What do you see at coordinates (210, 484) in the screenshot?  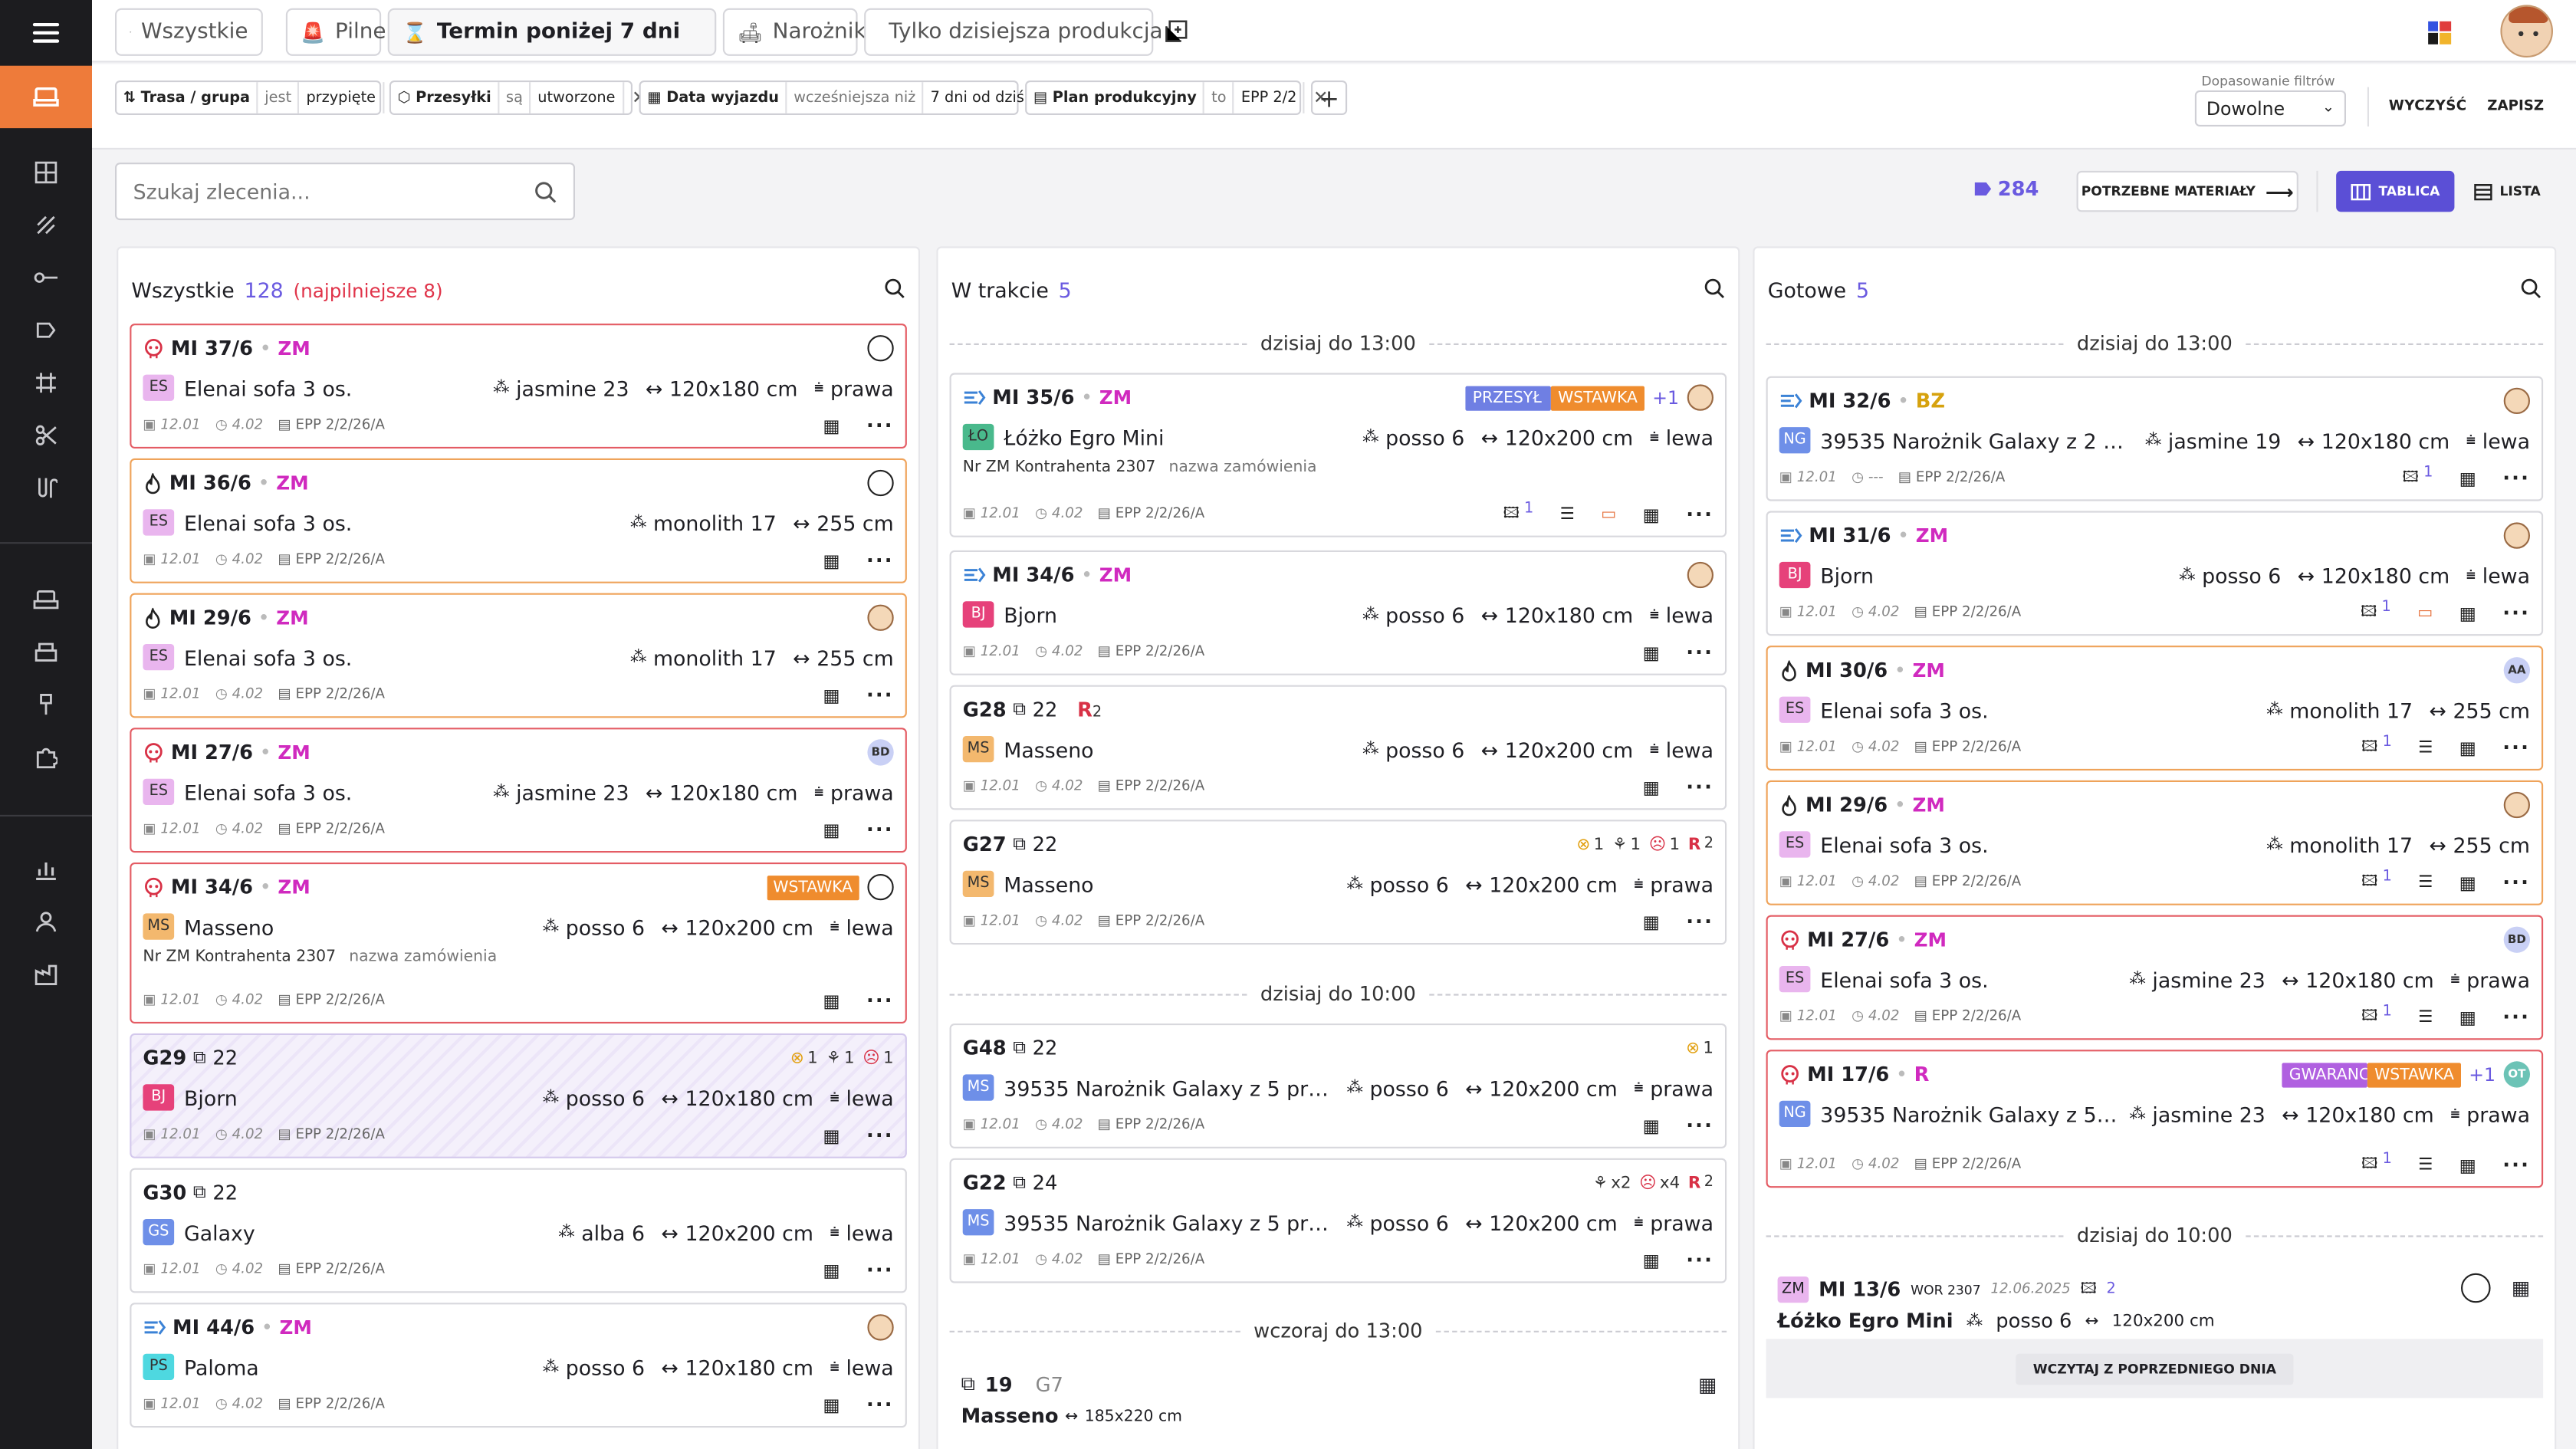 I see `order-id: MI 36/6` at bounding box center [210, 484].